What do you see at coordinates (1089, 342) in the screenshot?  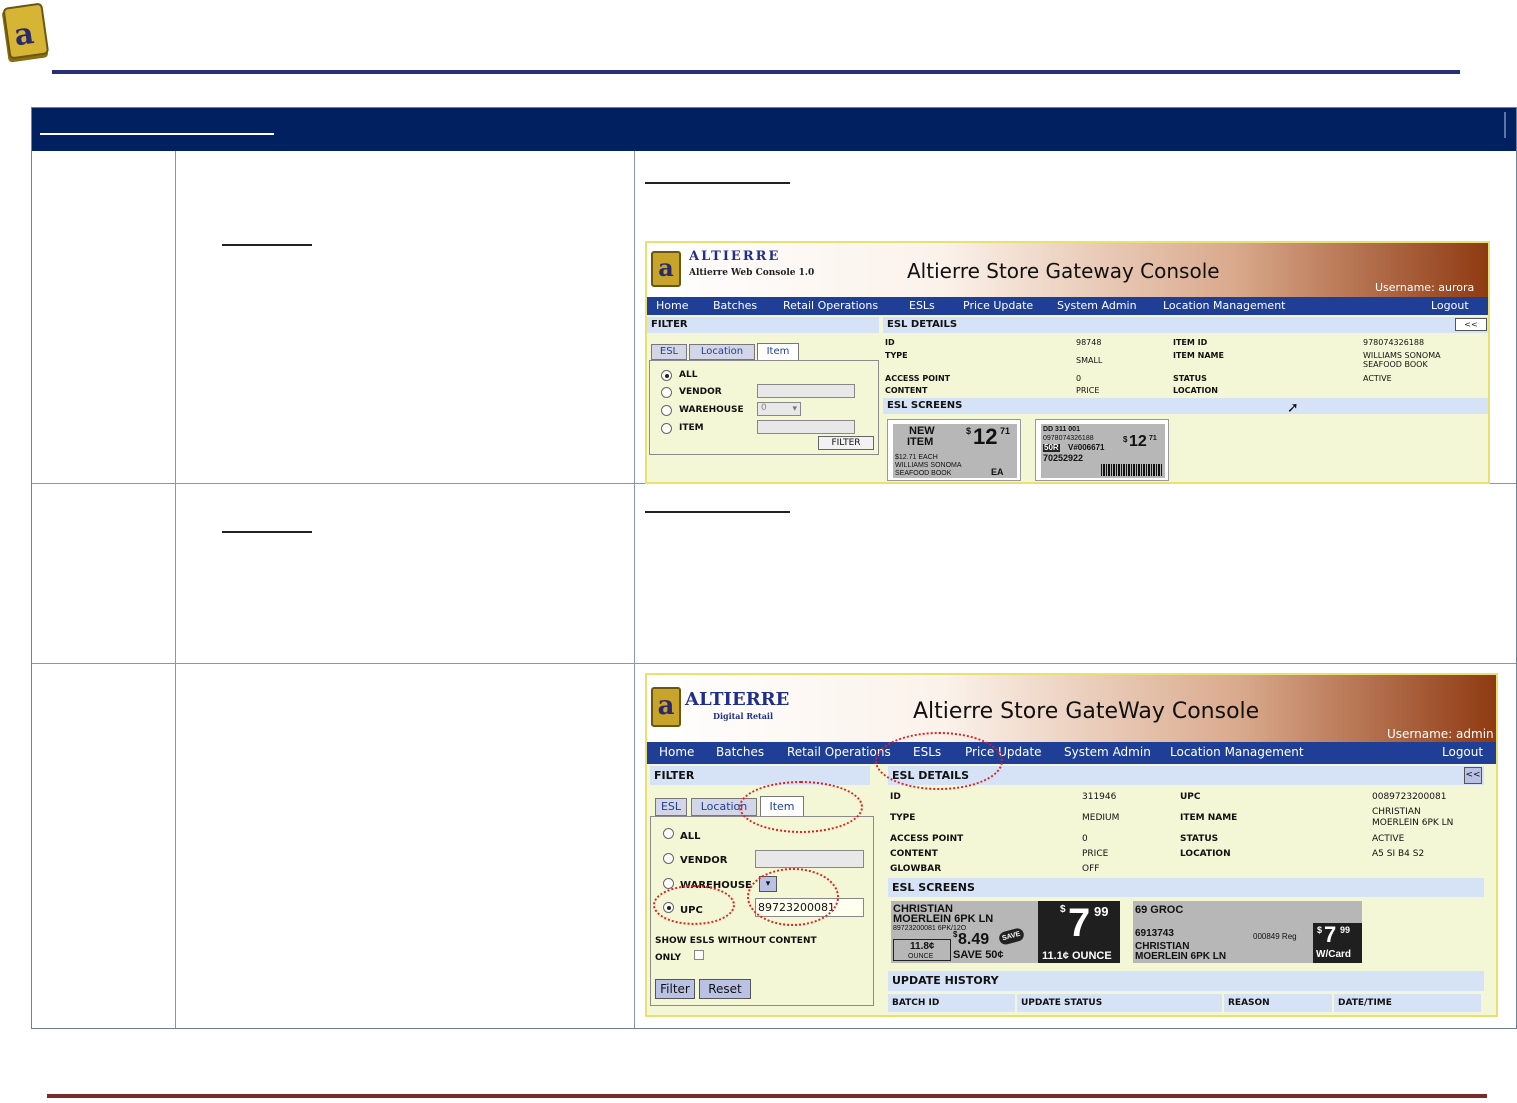 I see `detail-id-value: 98748` at bounding box center [1089, 342].